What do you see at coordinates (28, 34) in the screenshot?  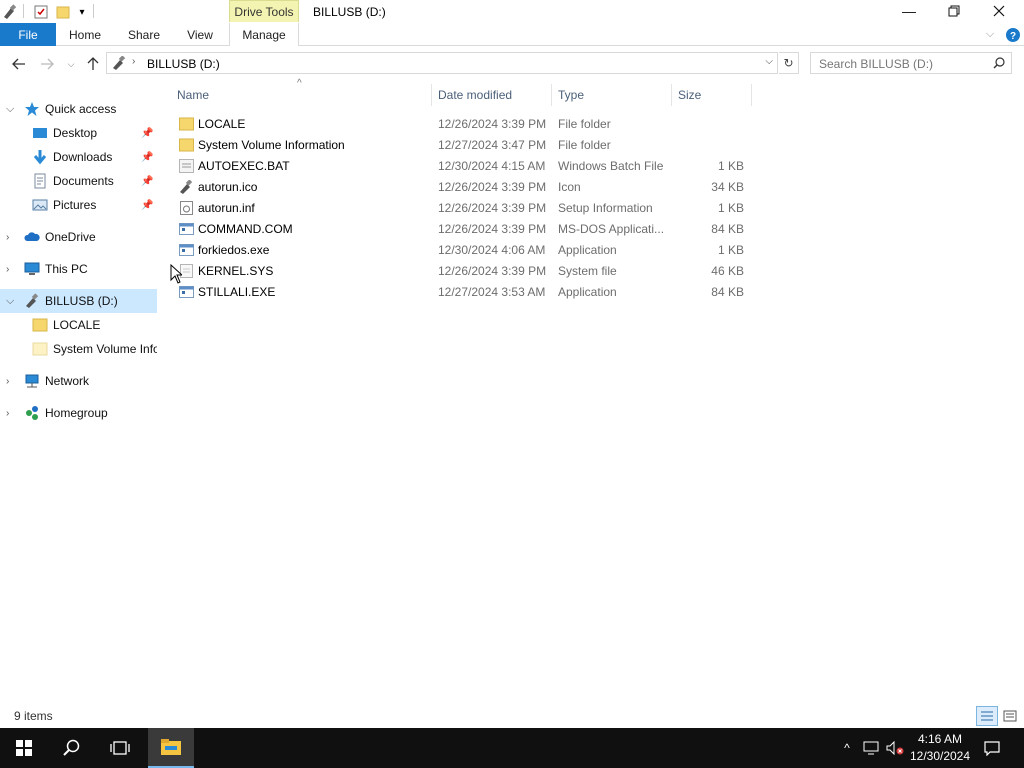 I see `tab-file: File` at bounding box center [28, 34].